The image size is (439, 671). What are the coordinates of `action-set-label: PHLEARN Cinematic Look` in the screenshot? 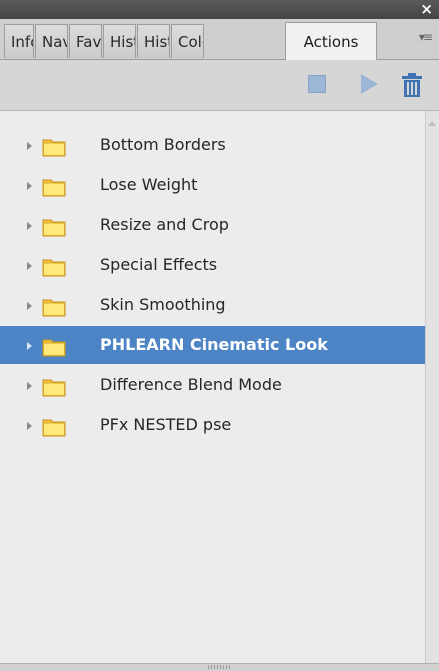 It's located at (214, 344).